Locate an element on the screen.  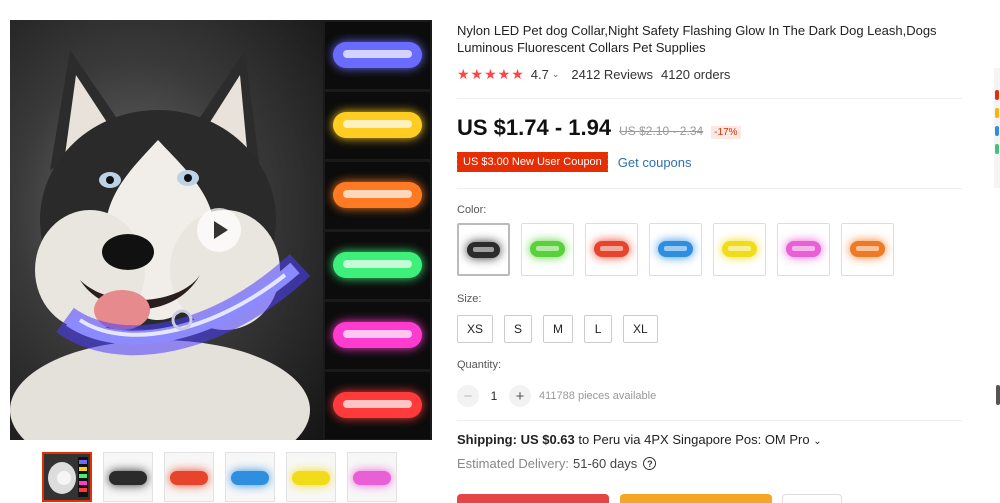
current-price: US $1.74 - 1.94 is located at coordinates (534, 127).